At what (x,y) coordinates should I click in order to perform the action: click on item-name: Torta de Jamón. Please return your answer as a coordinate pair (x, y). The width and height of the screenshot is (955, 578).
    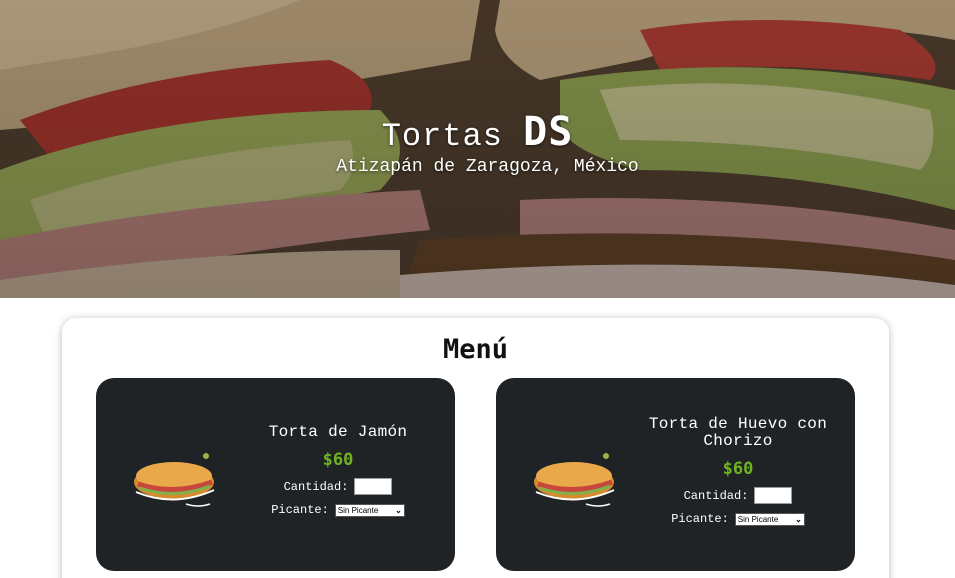
    Looking at the image, I should click on (338, 432).